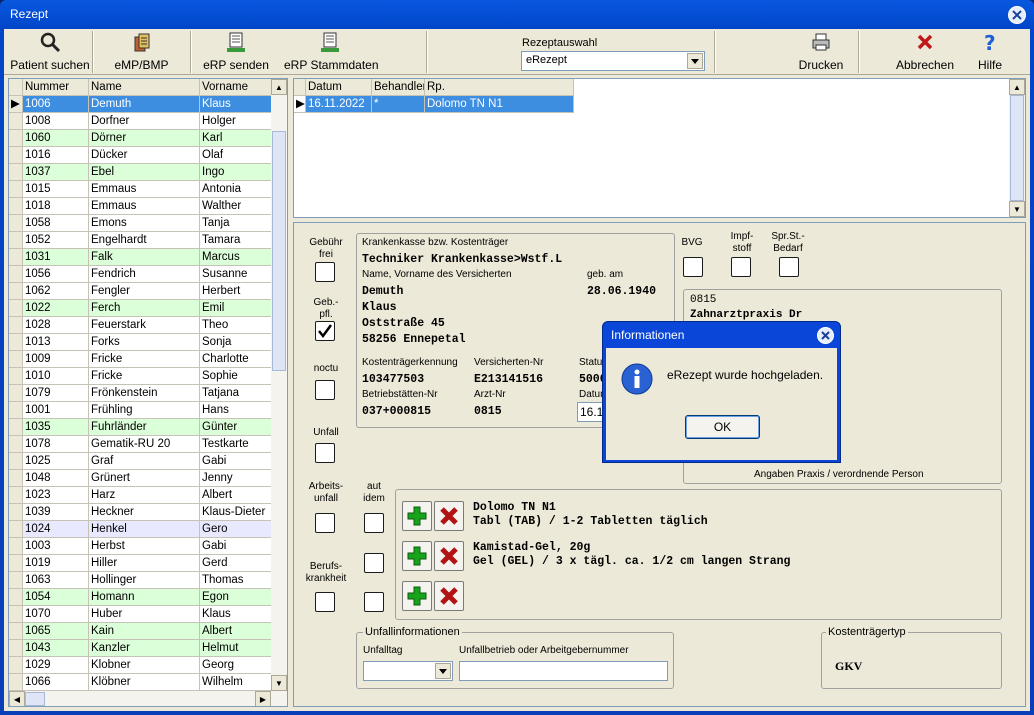 The image size is (1034, 715). What do you see at coordinates (143, 257) in the screenshot?
I see `table-row: 1031 Falk Marcus` at bounding box center [143, 257].